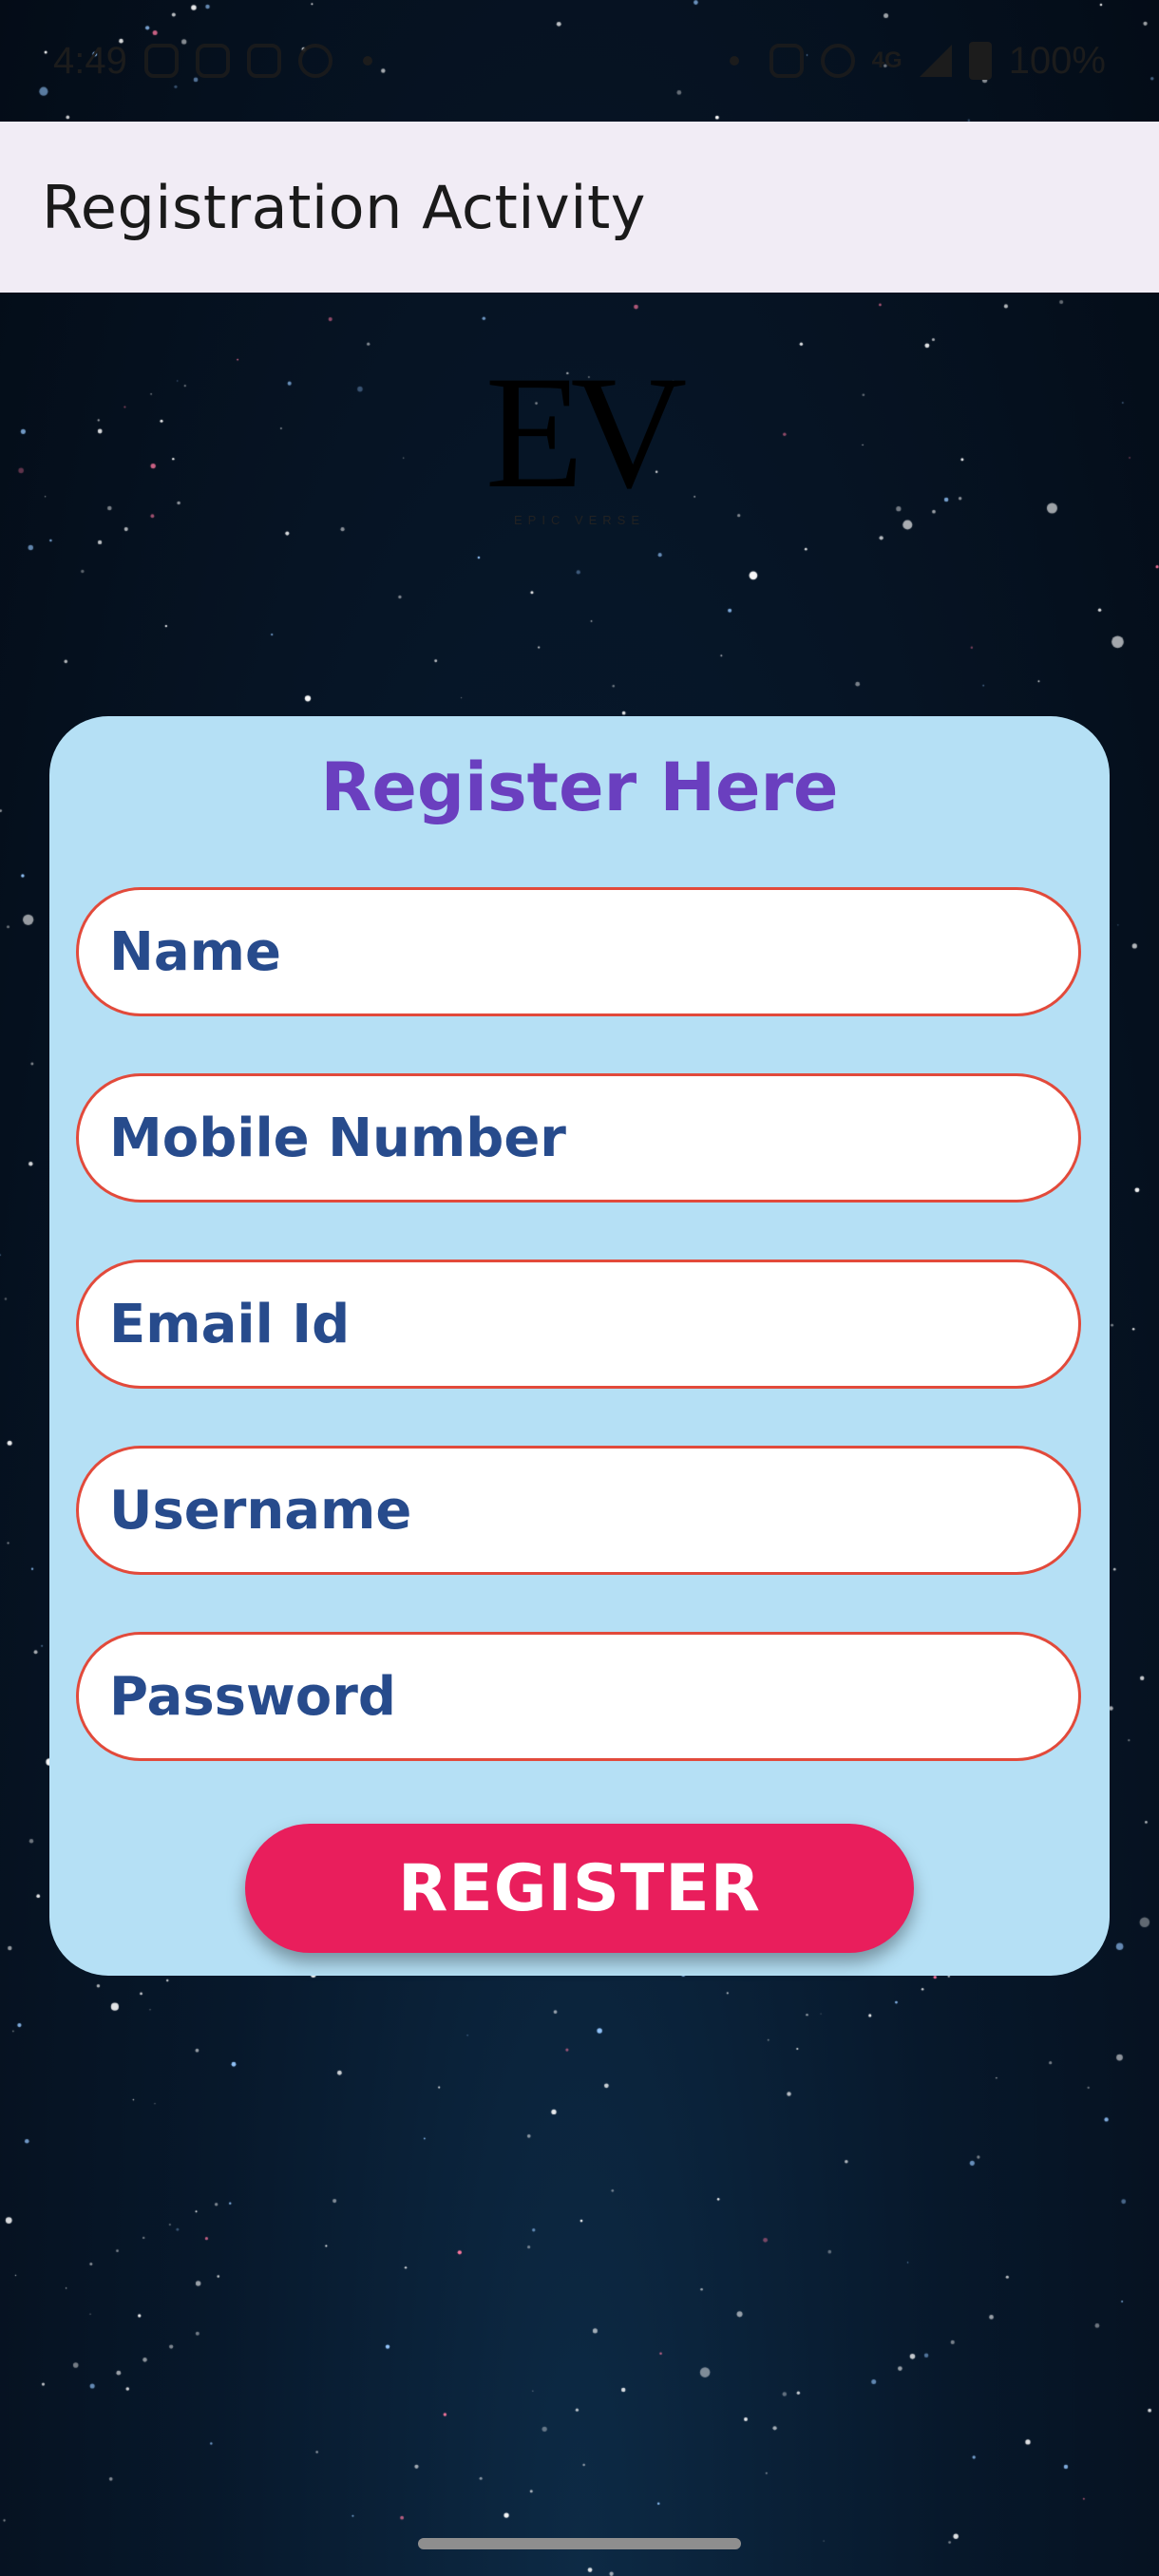 The height and width of the screenshot is (2576, 1159). What do you see at coordinates (592, 1696) in the screenshot?
I see `password-input` at bounding box center [592, 1696].